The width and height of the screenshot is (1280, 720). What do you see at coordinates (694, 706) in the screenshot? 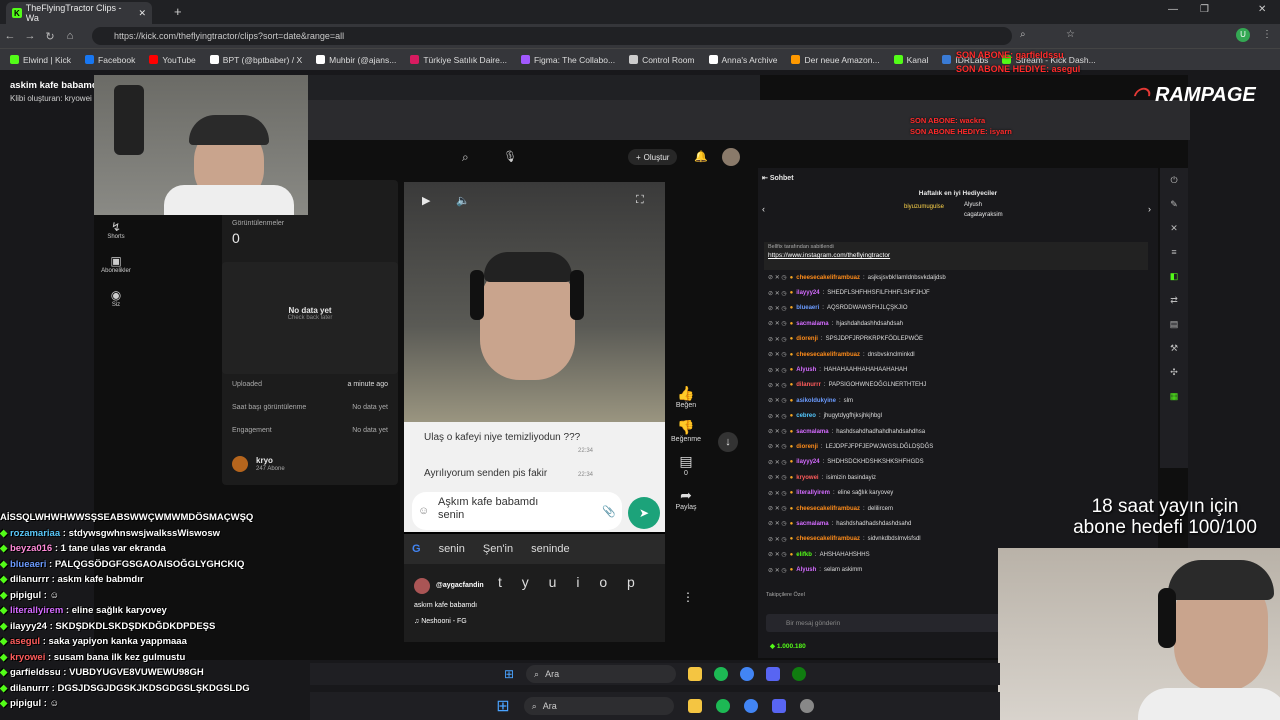
I see `file-explorer-icon` at bounding box center [694, 706].